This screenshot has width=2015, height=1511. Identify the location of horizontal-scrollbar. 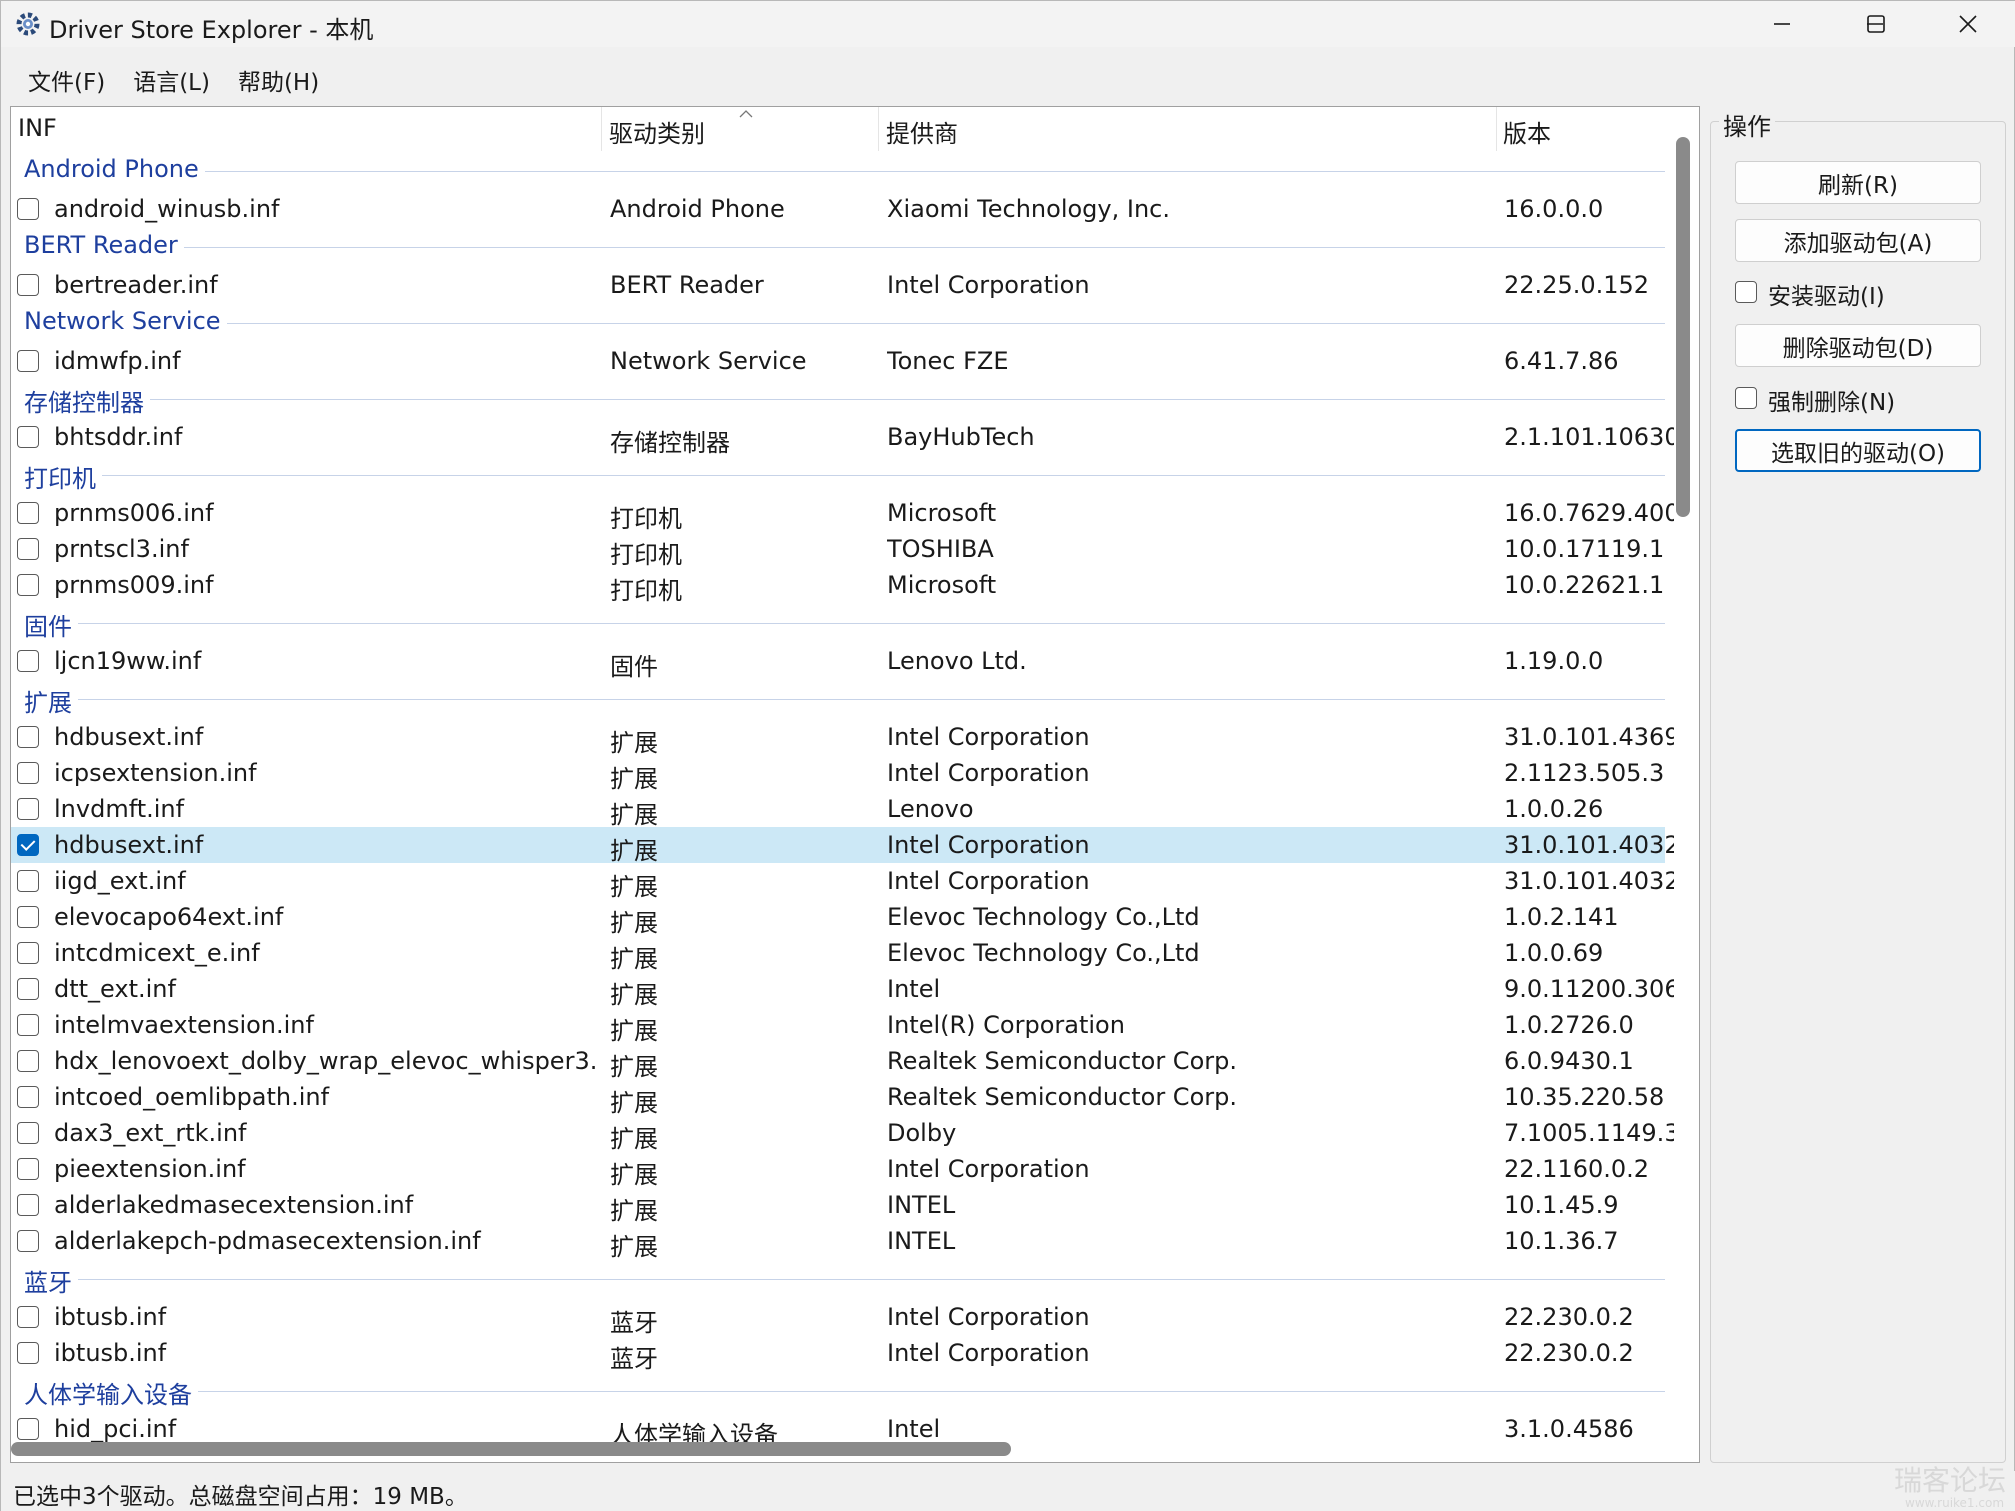
(841, 1447).